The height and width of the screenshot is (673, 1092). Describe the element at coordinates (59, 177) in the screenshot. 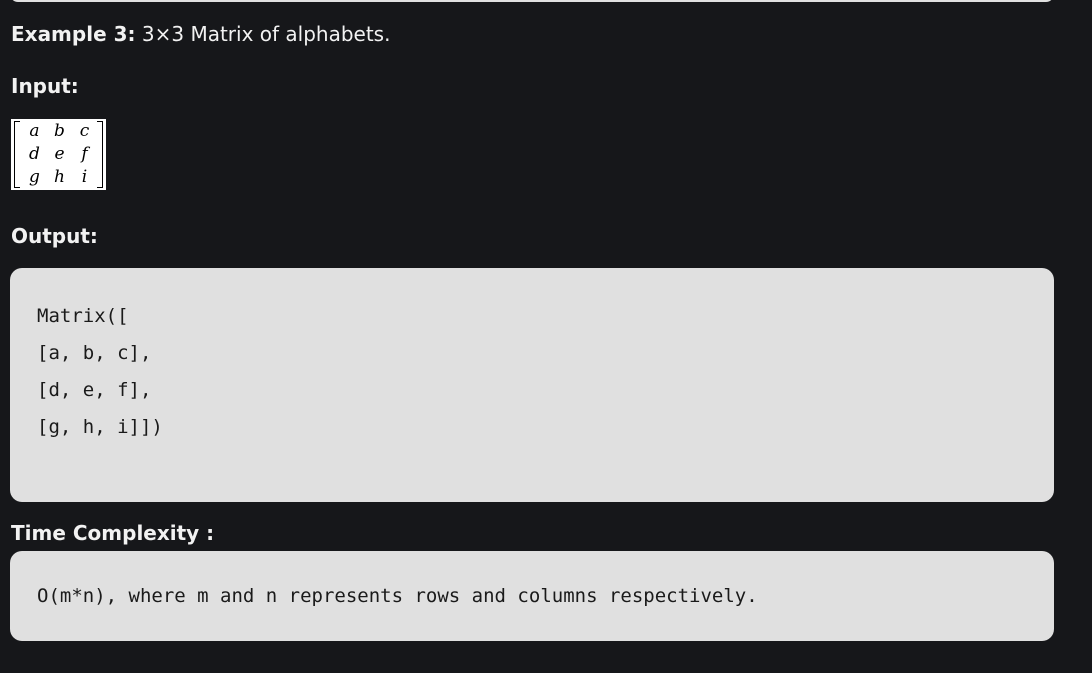

I see `matrix-cell: h` at that location.